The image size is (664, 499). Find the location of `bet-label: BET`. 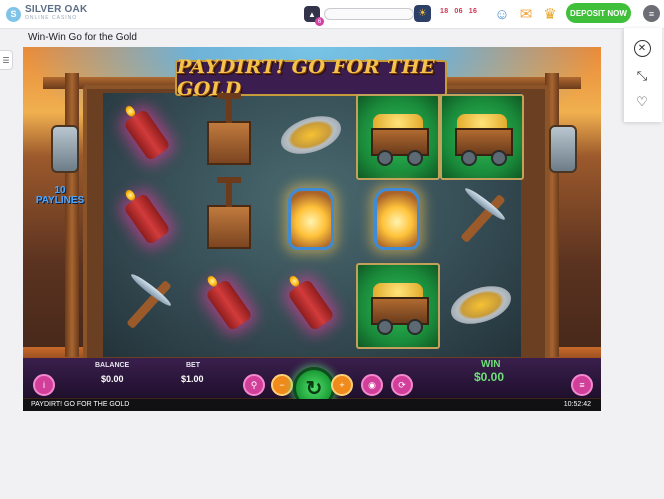

bet-label: BET is located at coordinates (193, 365).